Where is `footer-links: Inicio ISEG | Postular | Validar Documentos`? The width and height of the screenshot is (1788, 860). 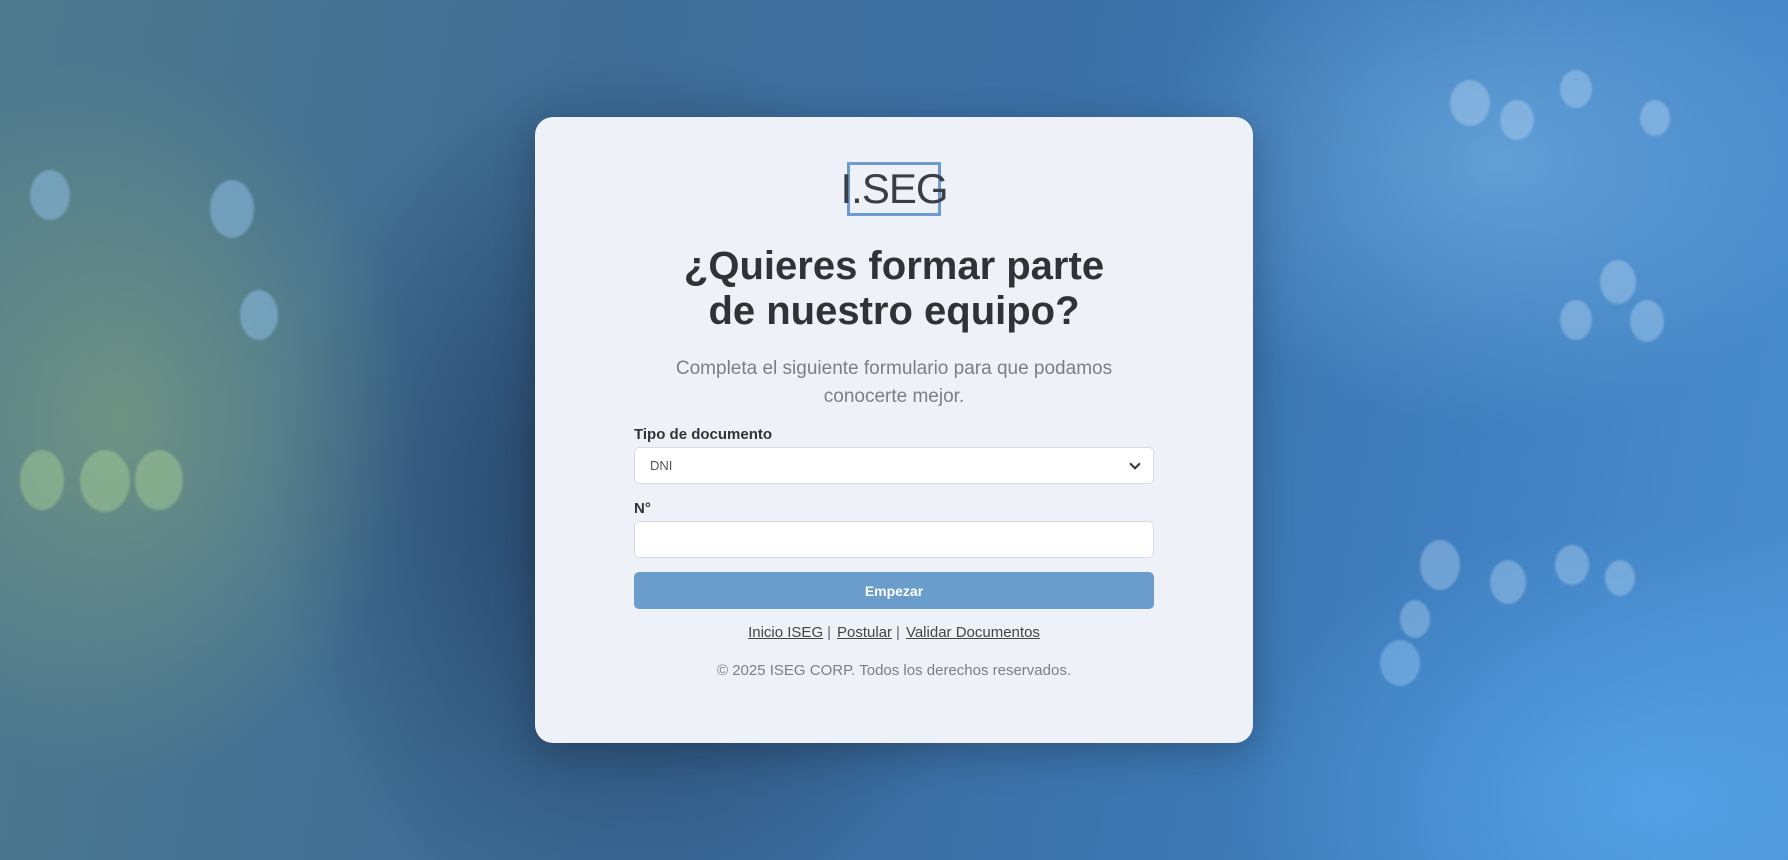
footer-links: Inicio ISEG | Postular | Validar Documentos is located at coordinates (894, 632).